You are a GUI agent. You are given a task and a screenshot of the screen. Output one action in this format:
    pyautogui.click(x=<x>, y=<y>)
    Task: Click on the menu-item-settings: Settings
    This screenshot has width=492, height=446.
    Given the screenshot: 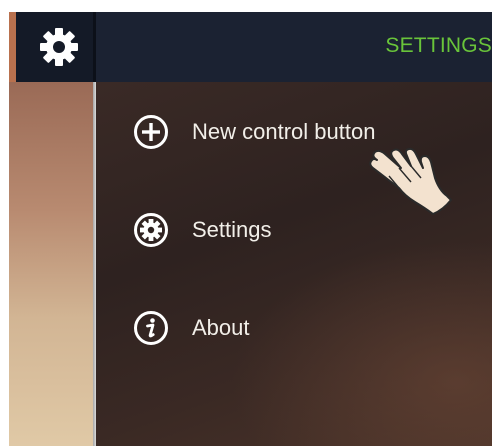 What is the action you would take?
    pyautogui.click(x=202, y=230)
    